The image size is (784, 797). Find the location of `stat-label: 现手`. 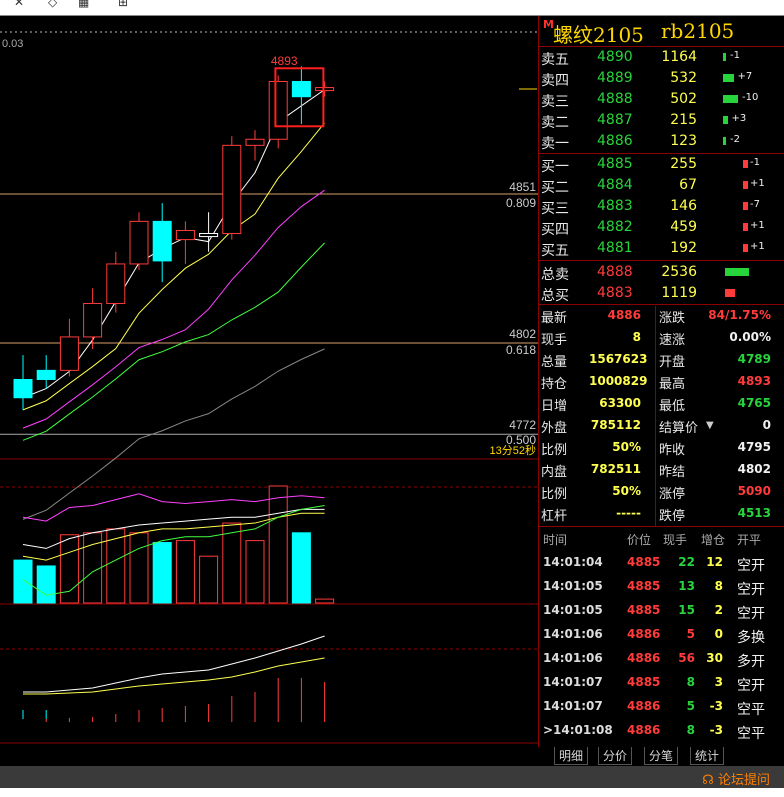

stat-label: 现手 is located at coordinates (554, 340).